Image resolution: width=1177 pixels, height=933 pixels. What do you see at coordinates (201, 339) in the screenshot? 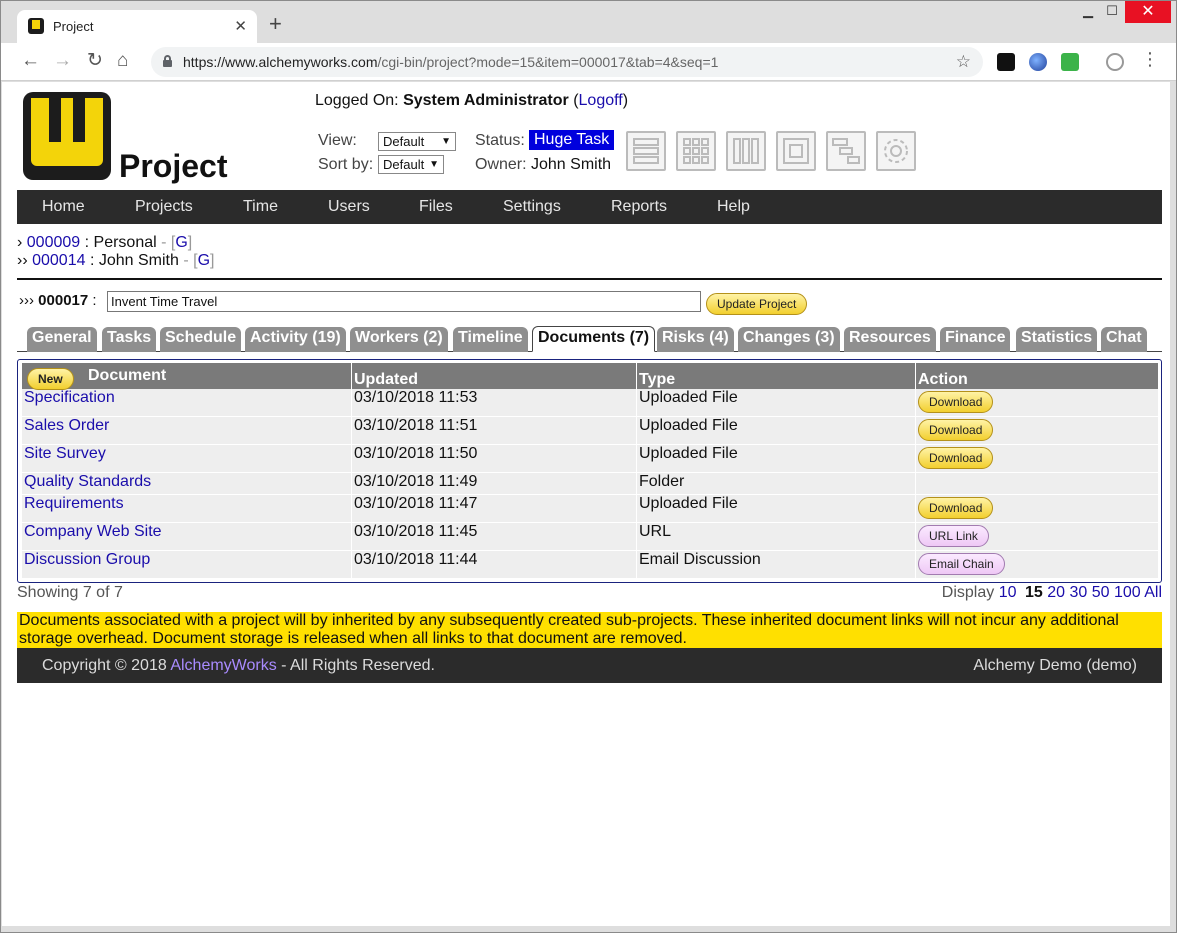
I see `tab-schedule: Schedule` at bounding box center [201, 339].